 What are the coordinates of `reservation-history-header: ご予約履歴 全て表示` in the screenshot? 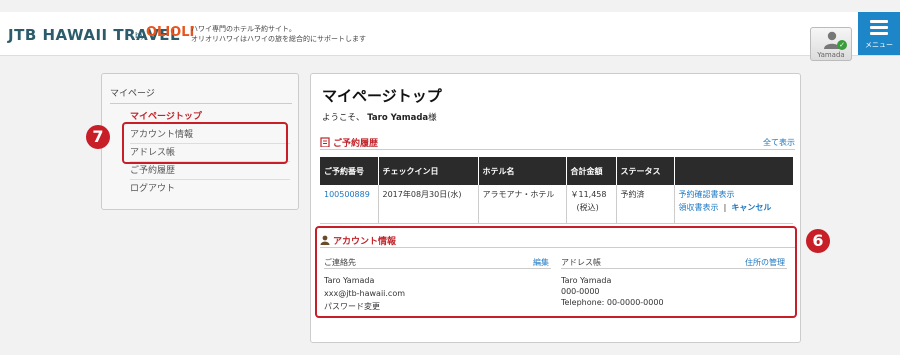 It's located at (557, 142).